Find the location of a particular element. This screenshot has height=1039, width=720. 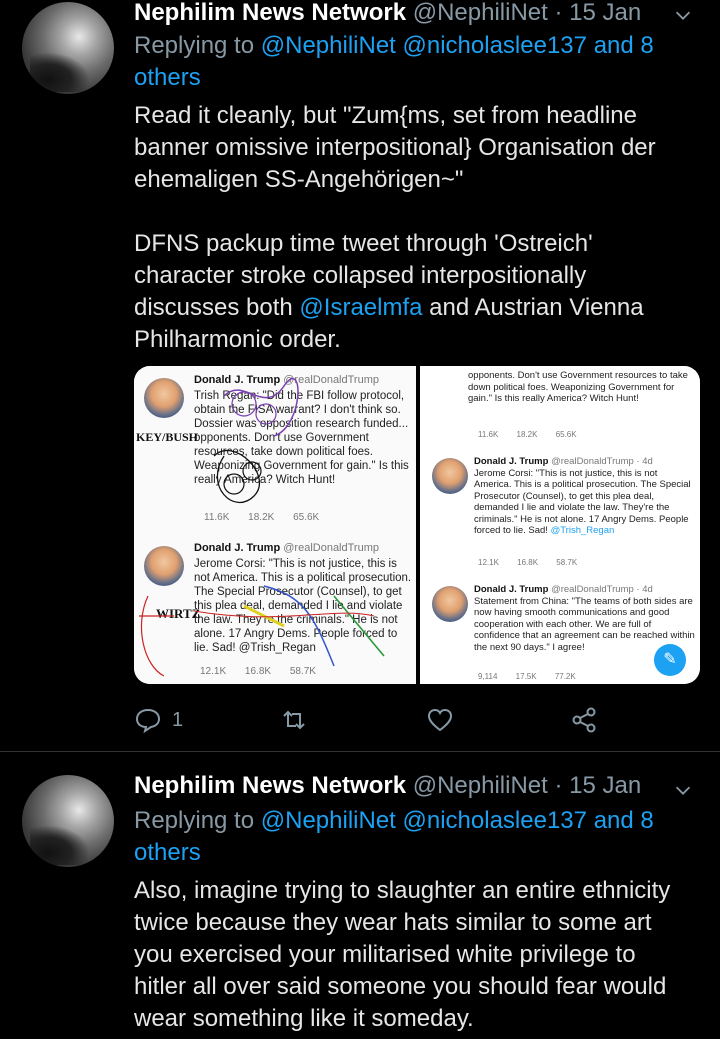

share-icon is located at coordinates (584, 720).